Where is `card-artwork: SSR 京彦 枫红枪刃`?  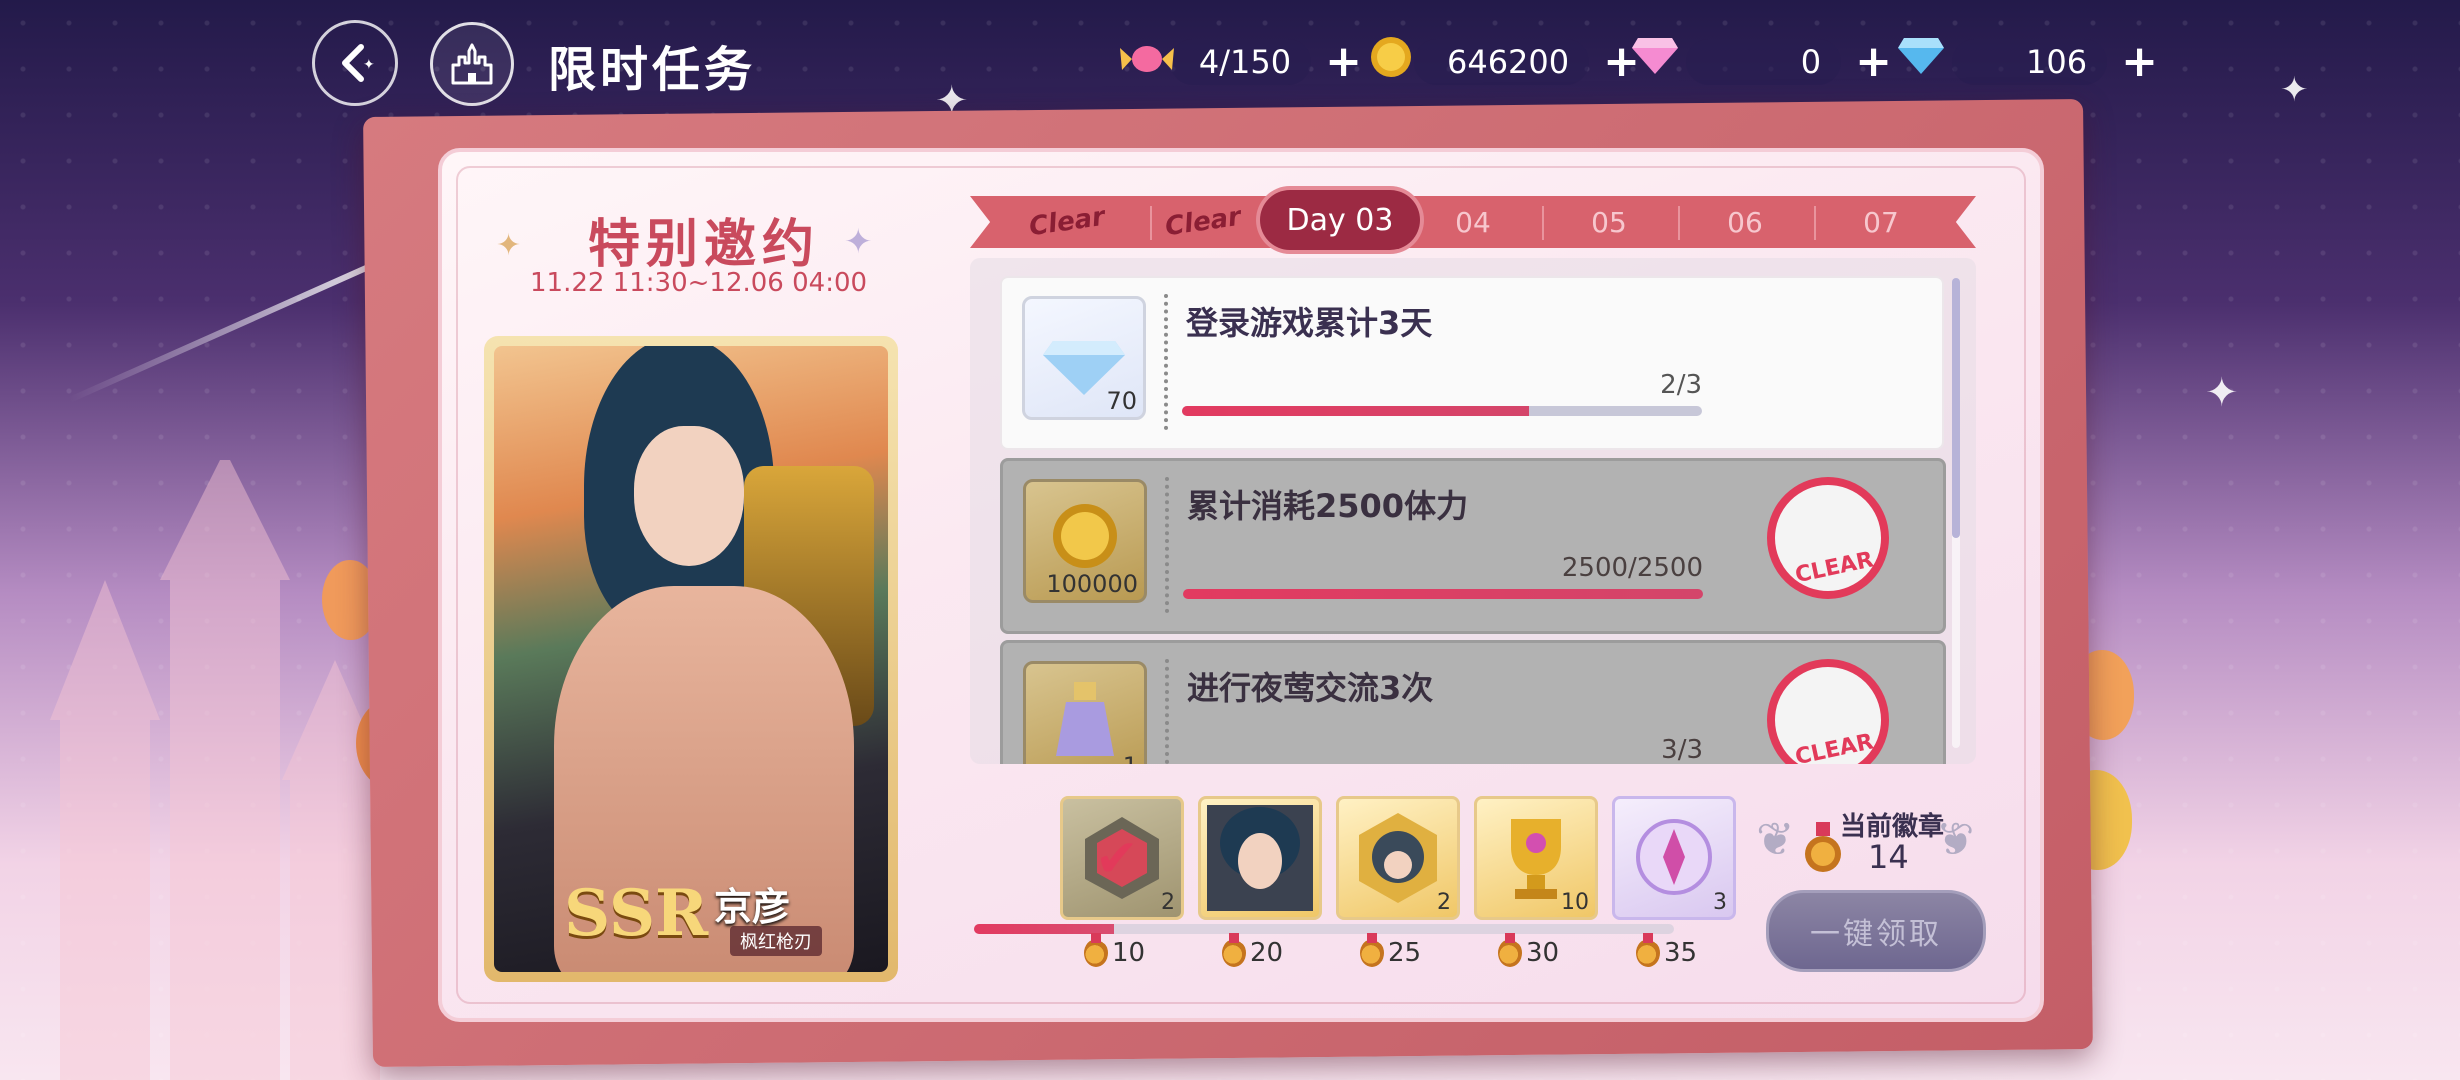
card-artwork: SSR 京彦 枫红枪刃 is located at coordinates (691, 659).